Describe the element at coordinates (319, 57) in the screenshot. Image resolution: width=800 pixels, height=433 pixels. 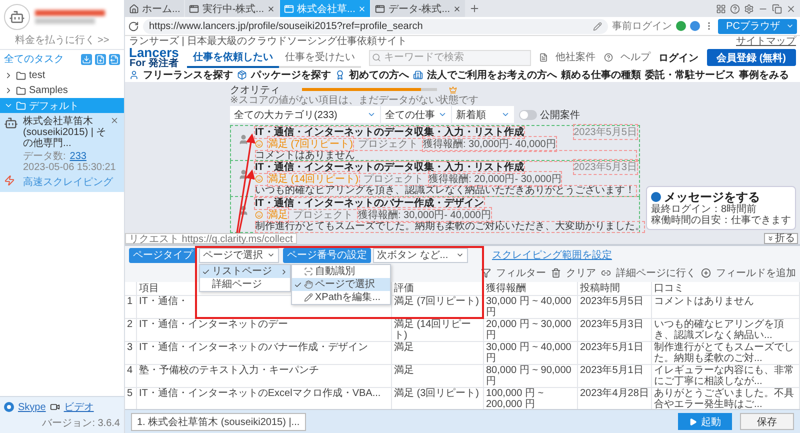
I see `site-tab: 仕事を受けたい` at that location.